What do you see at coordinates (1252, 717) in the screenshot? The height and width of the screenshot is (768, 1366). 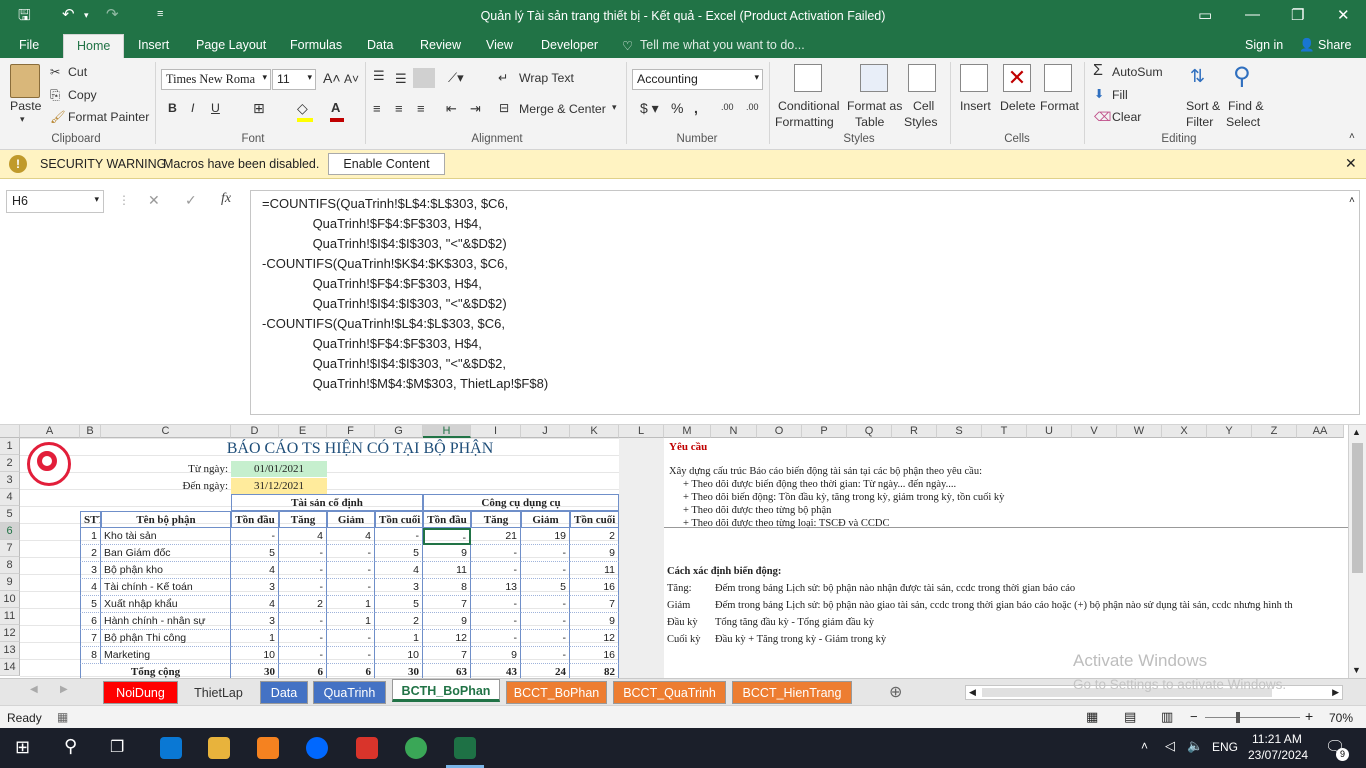 I see `zoom-slider` at bounding box center [1252, 717].